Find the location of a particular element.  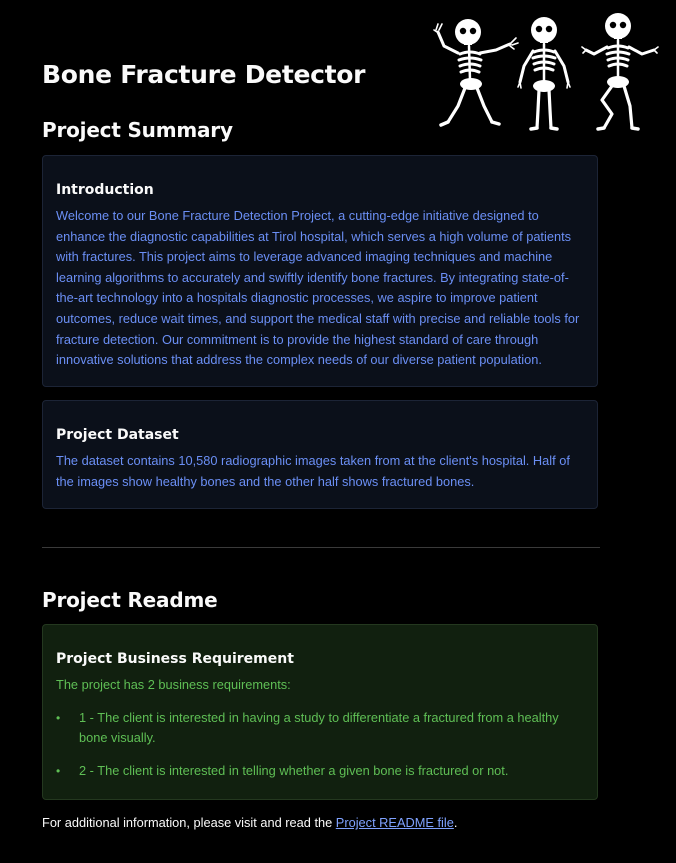

footer-suffix: . is located at coordinates (455, 822).